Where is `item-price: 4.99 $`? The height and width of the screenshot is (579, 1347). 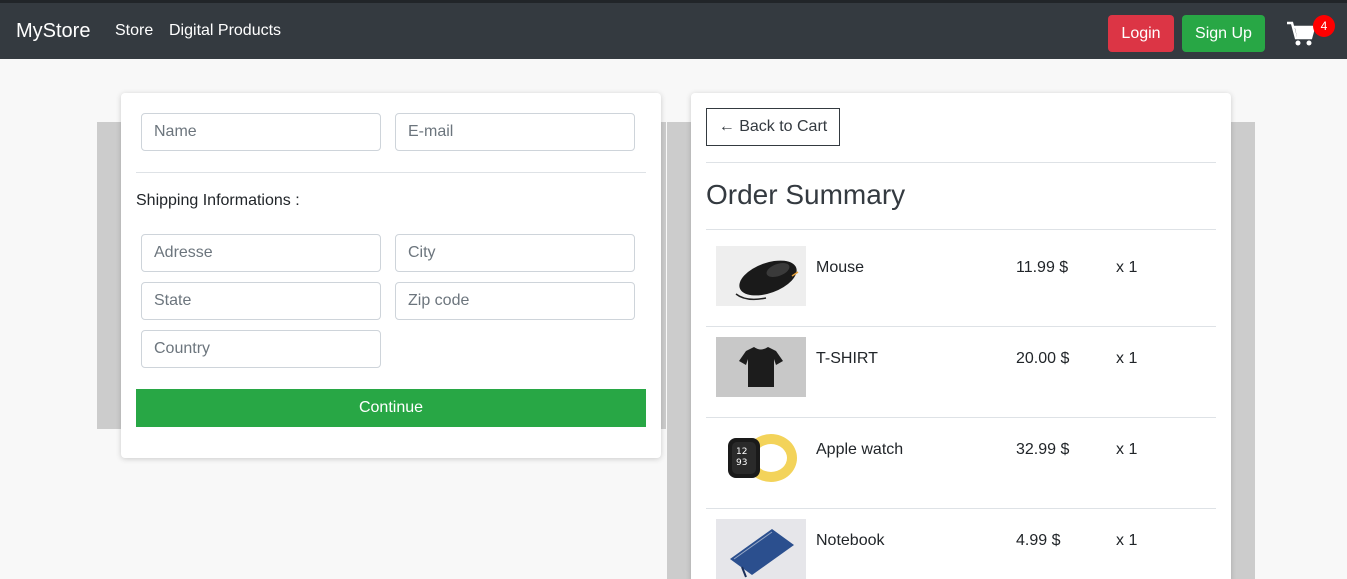 item-price: 4.99 $ is located at coordinates (1038, 540).